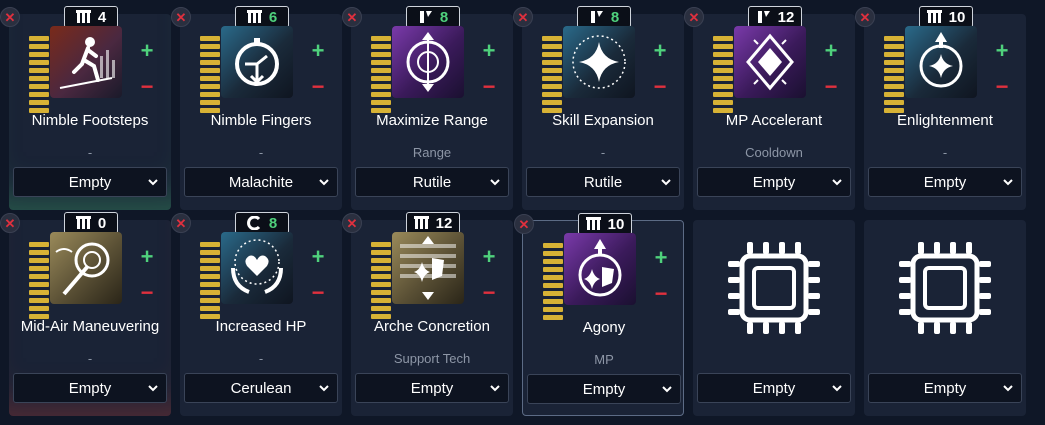 The image size is (1045, 425). Describe the element at coordinates (261, 388) in the screenshot. I see `module-select: Cerulean` at that location.